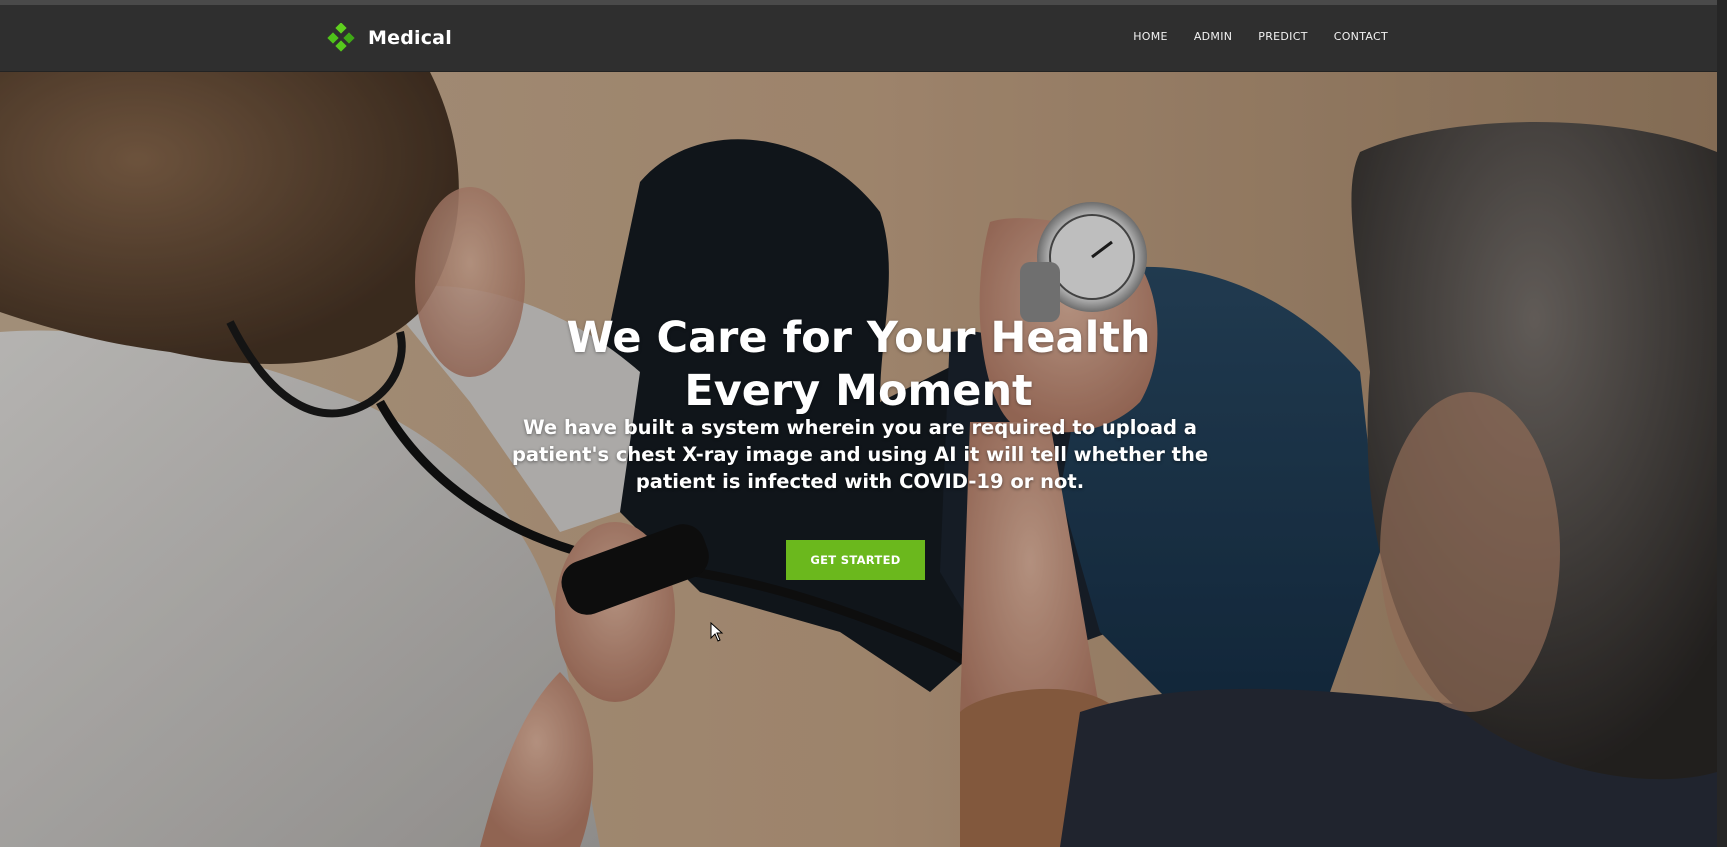  What do you see at coordinates (1282, 36) in the screenshot?
I see `nav-predict-link: PREDICT` at bounding box center [1282, 36].